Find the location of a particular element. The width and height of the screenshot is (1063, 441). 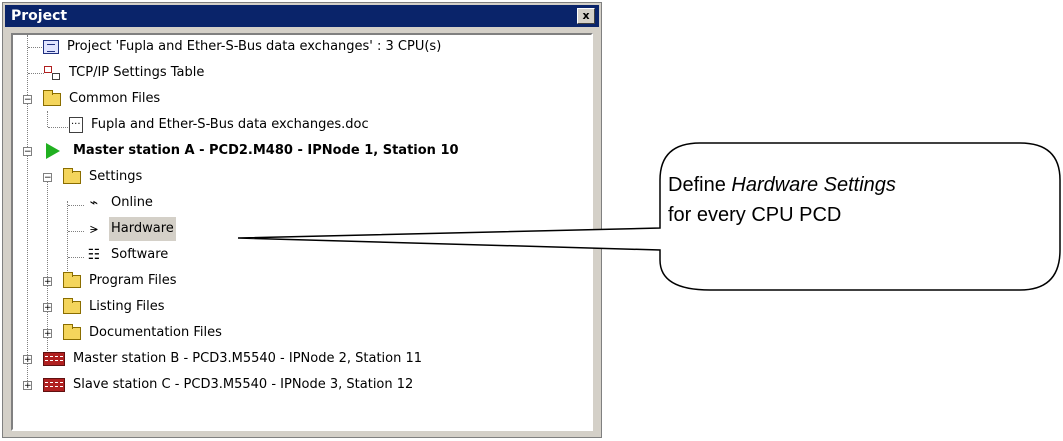

callout-text-after: for every CPU PCD is located at coordinates (755, 215).